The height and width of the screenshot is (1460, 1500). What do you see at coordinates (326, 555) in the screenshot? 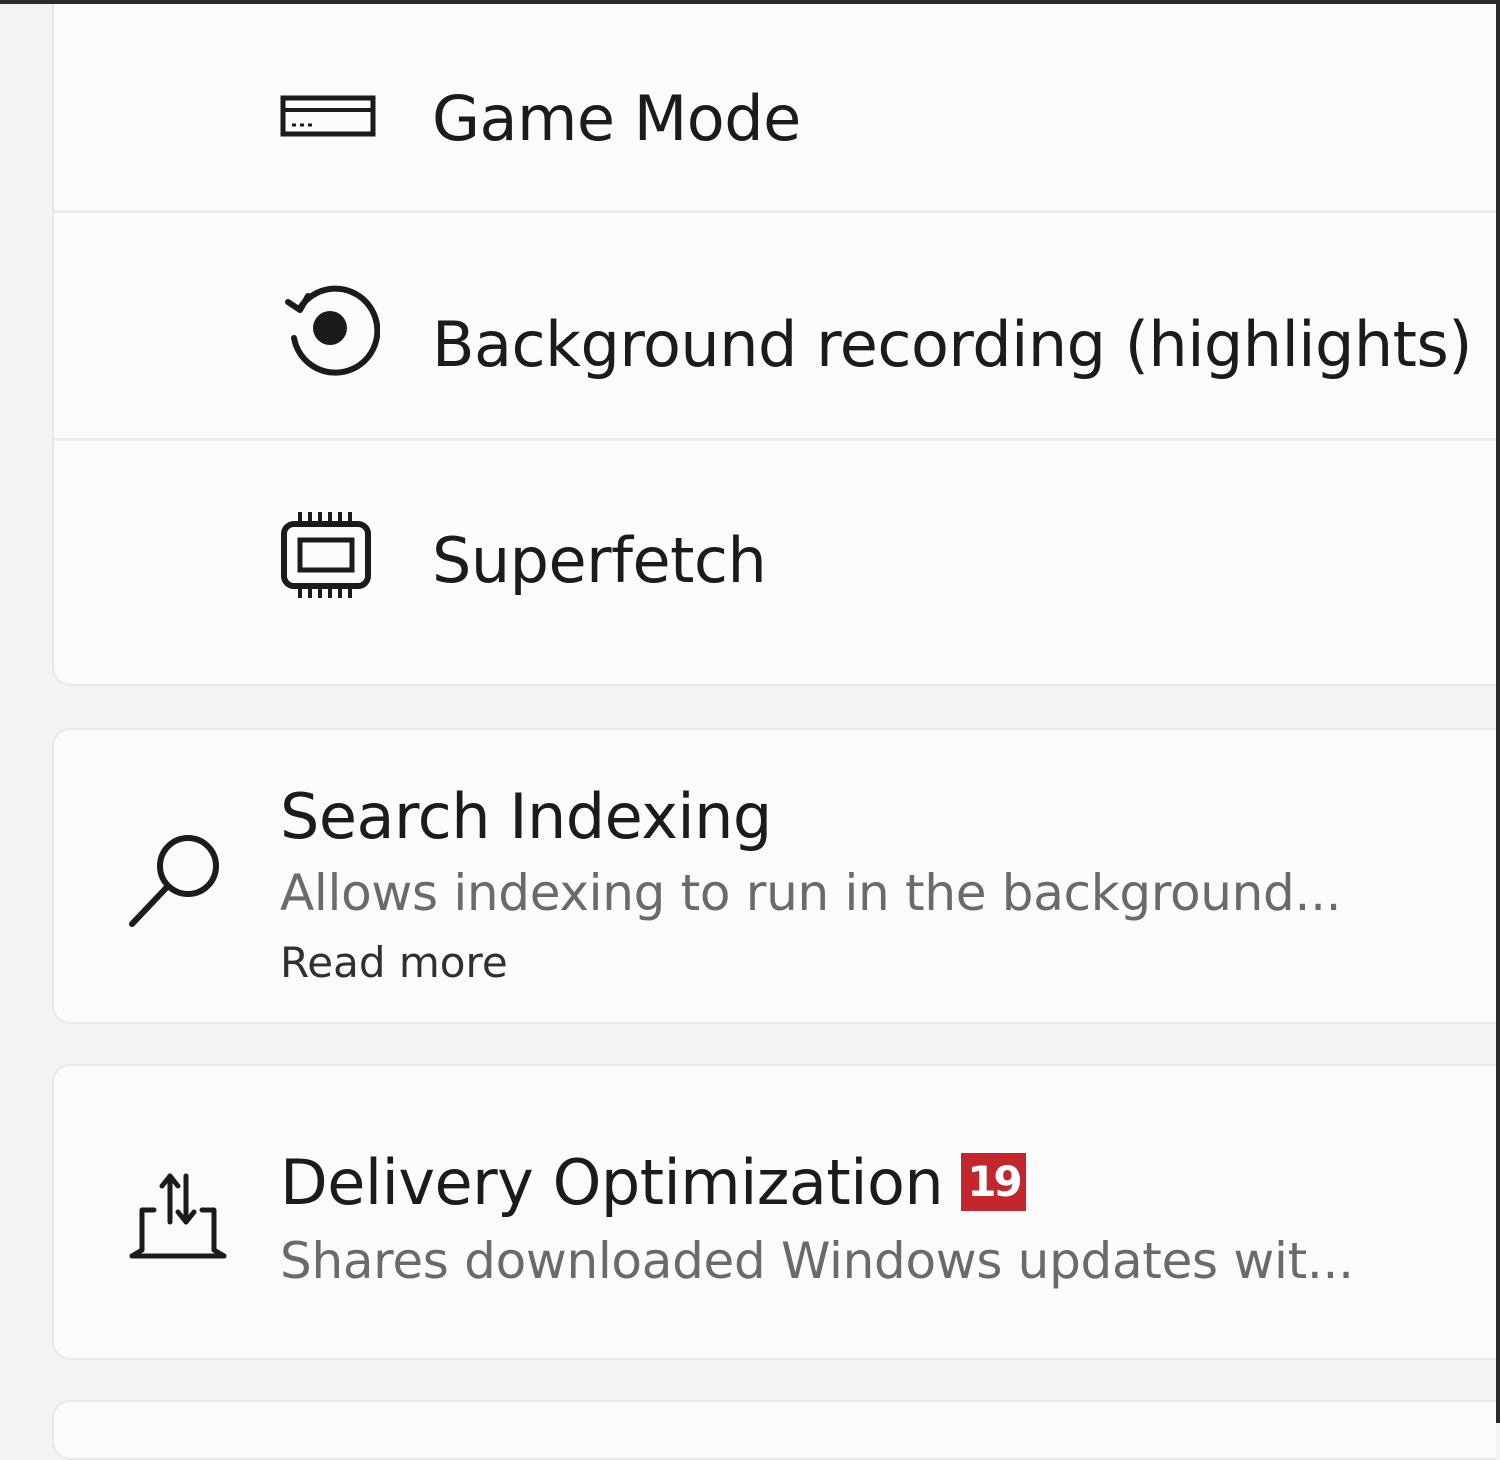
I see `memory-chip-icon` at bounding box center [326, 555].